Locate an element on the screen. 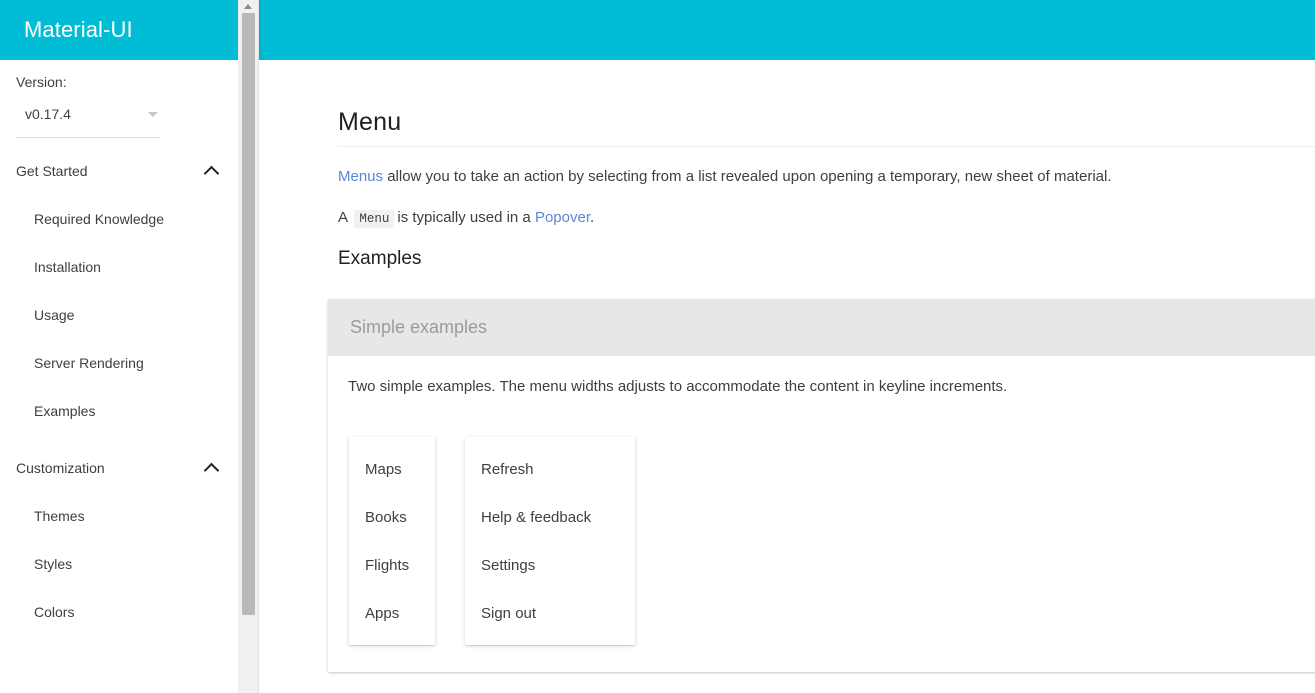 This screenshot has width=1315, height=693. sidebar-group-label: Customization is located at coordinates (60, 468).